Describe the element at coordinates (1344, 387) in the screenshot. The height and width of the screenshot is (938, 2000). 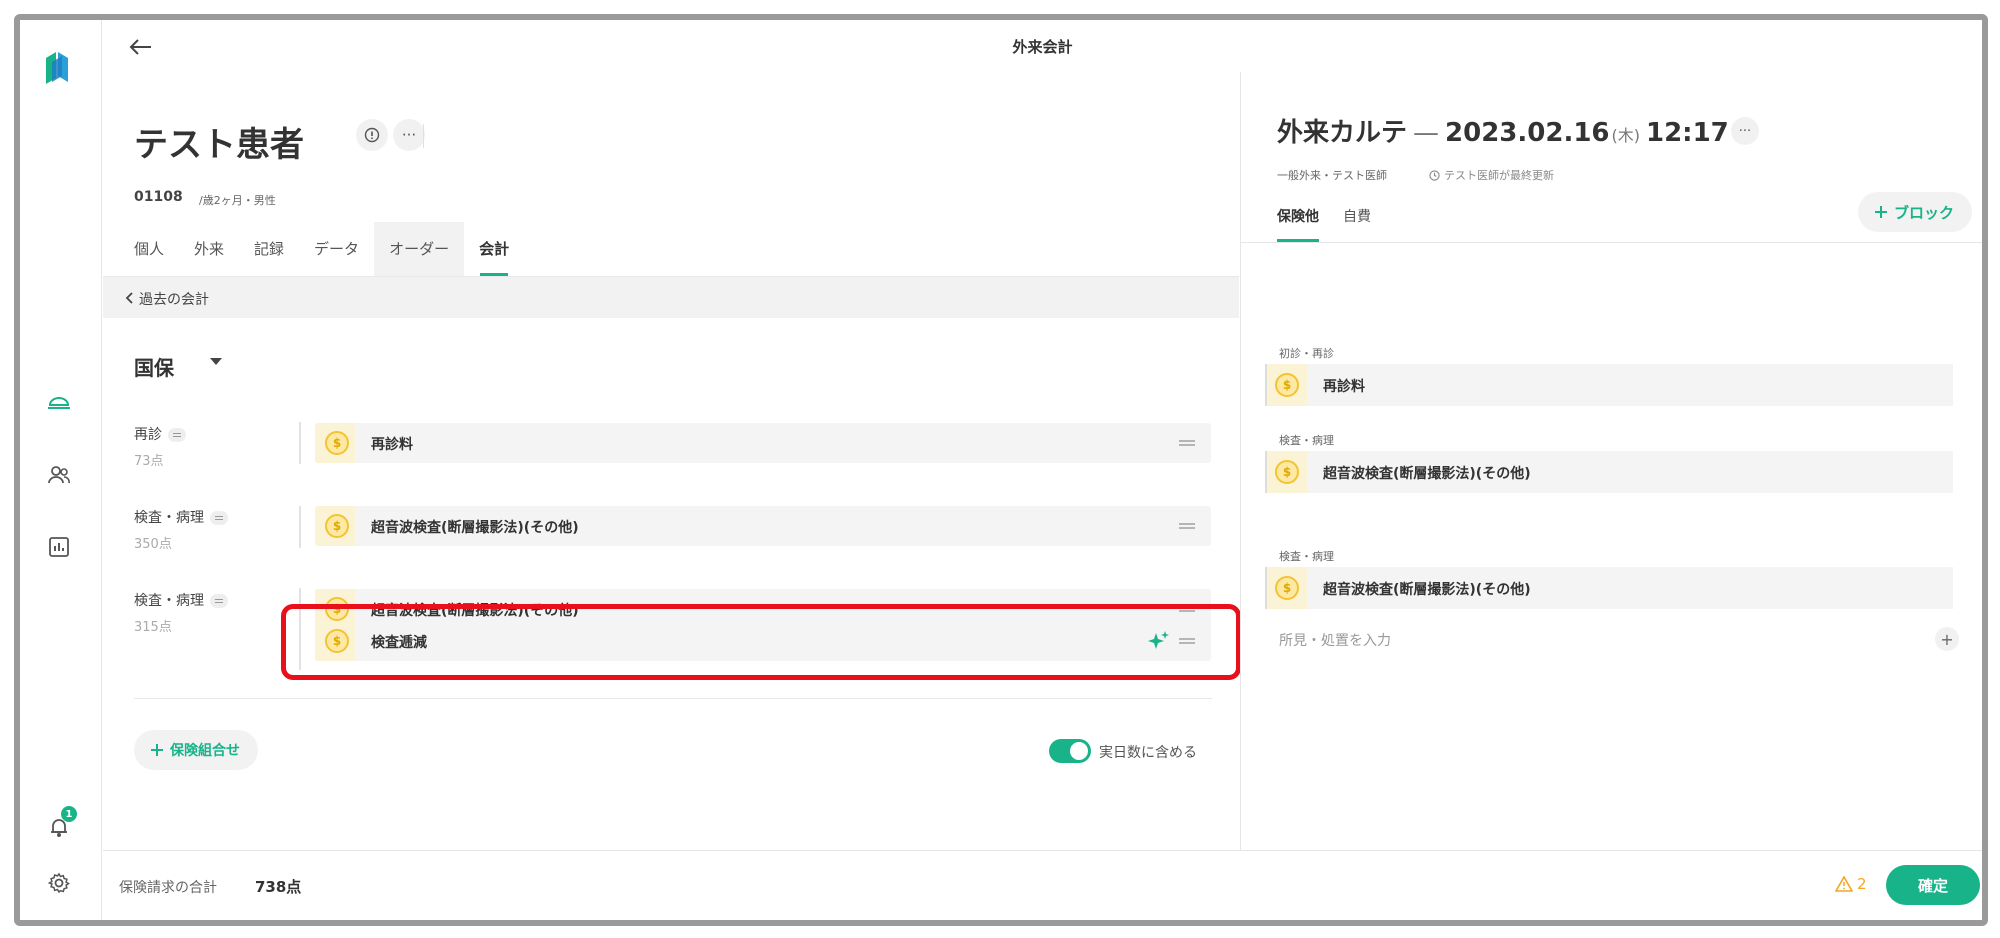
I see `karte-item-label: 再診料` at that location.